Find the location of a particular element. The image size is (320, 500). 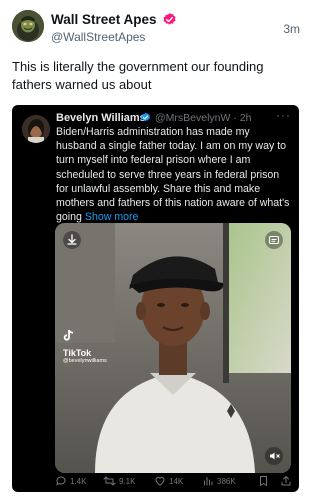

post-header: Wall Street Apes @WallStreetApes 3m is located at coordinates (156, 30).